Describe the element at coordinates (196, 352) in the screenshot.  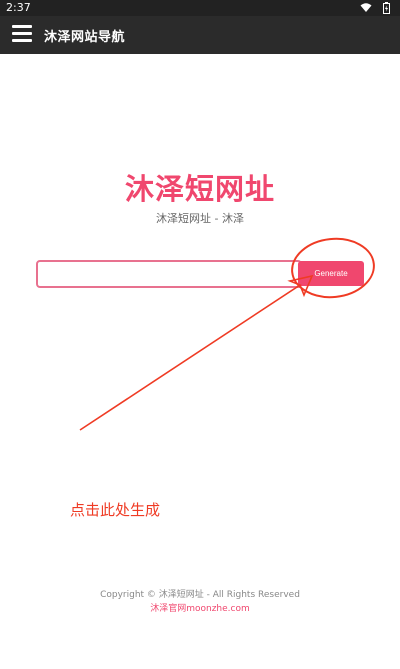
I see `annotation-arrow` at that location.